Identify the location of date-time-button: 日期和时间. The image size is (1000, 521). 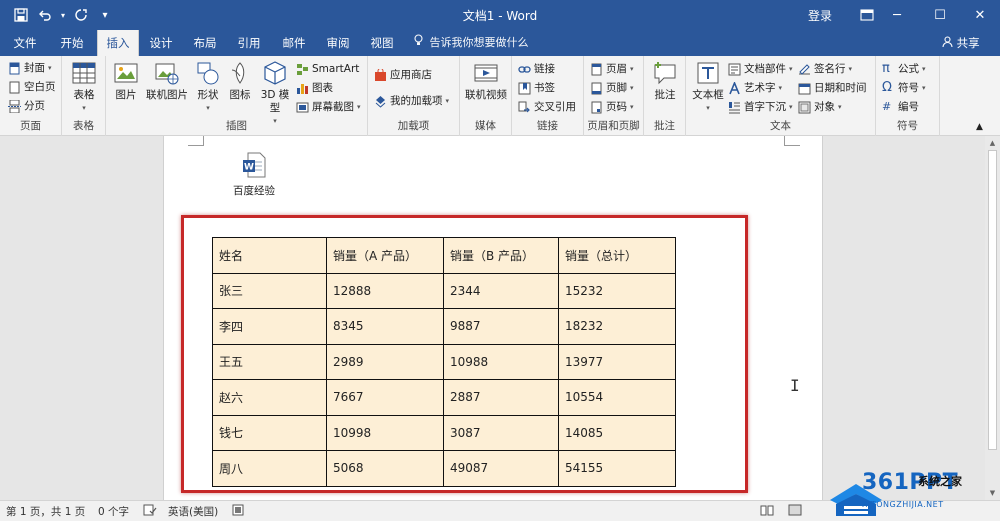
(832, 88).